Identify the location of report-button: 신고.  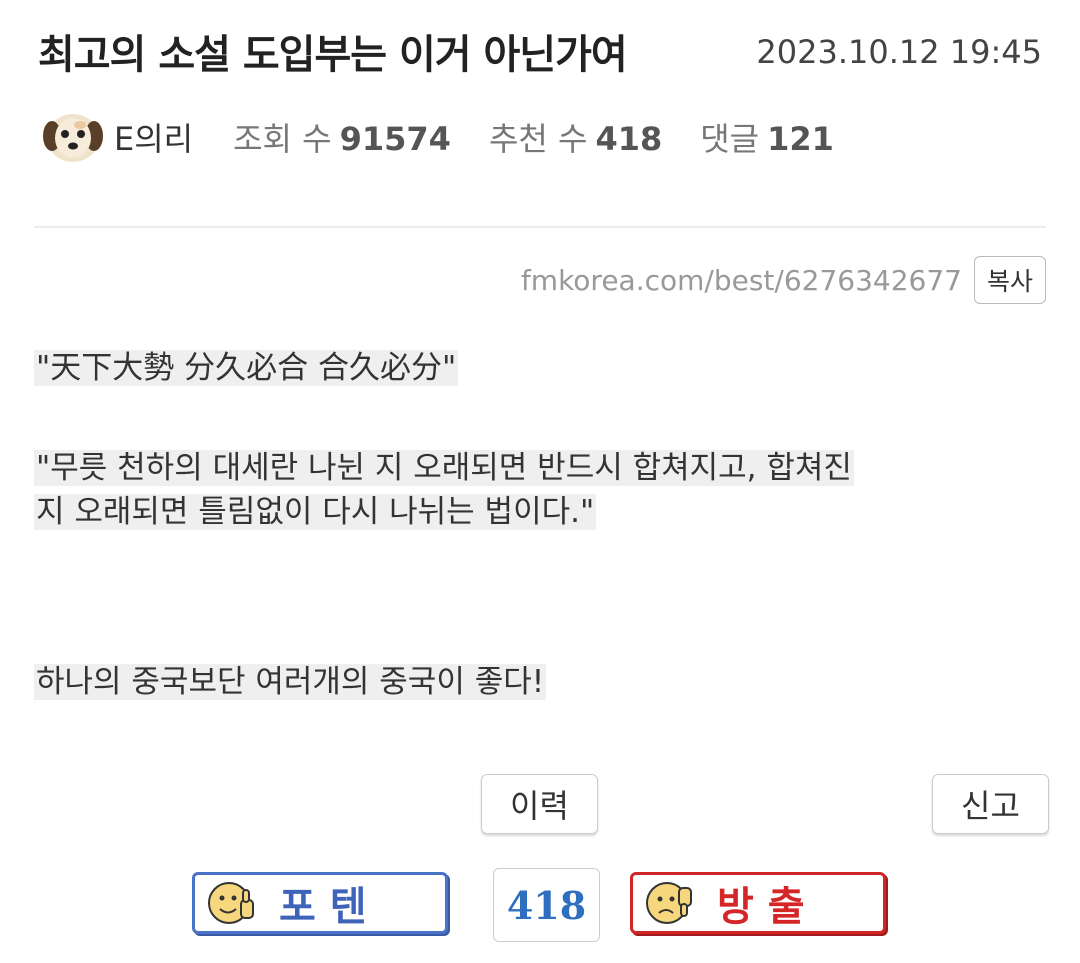
(990, 804).